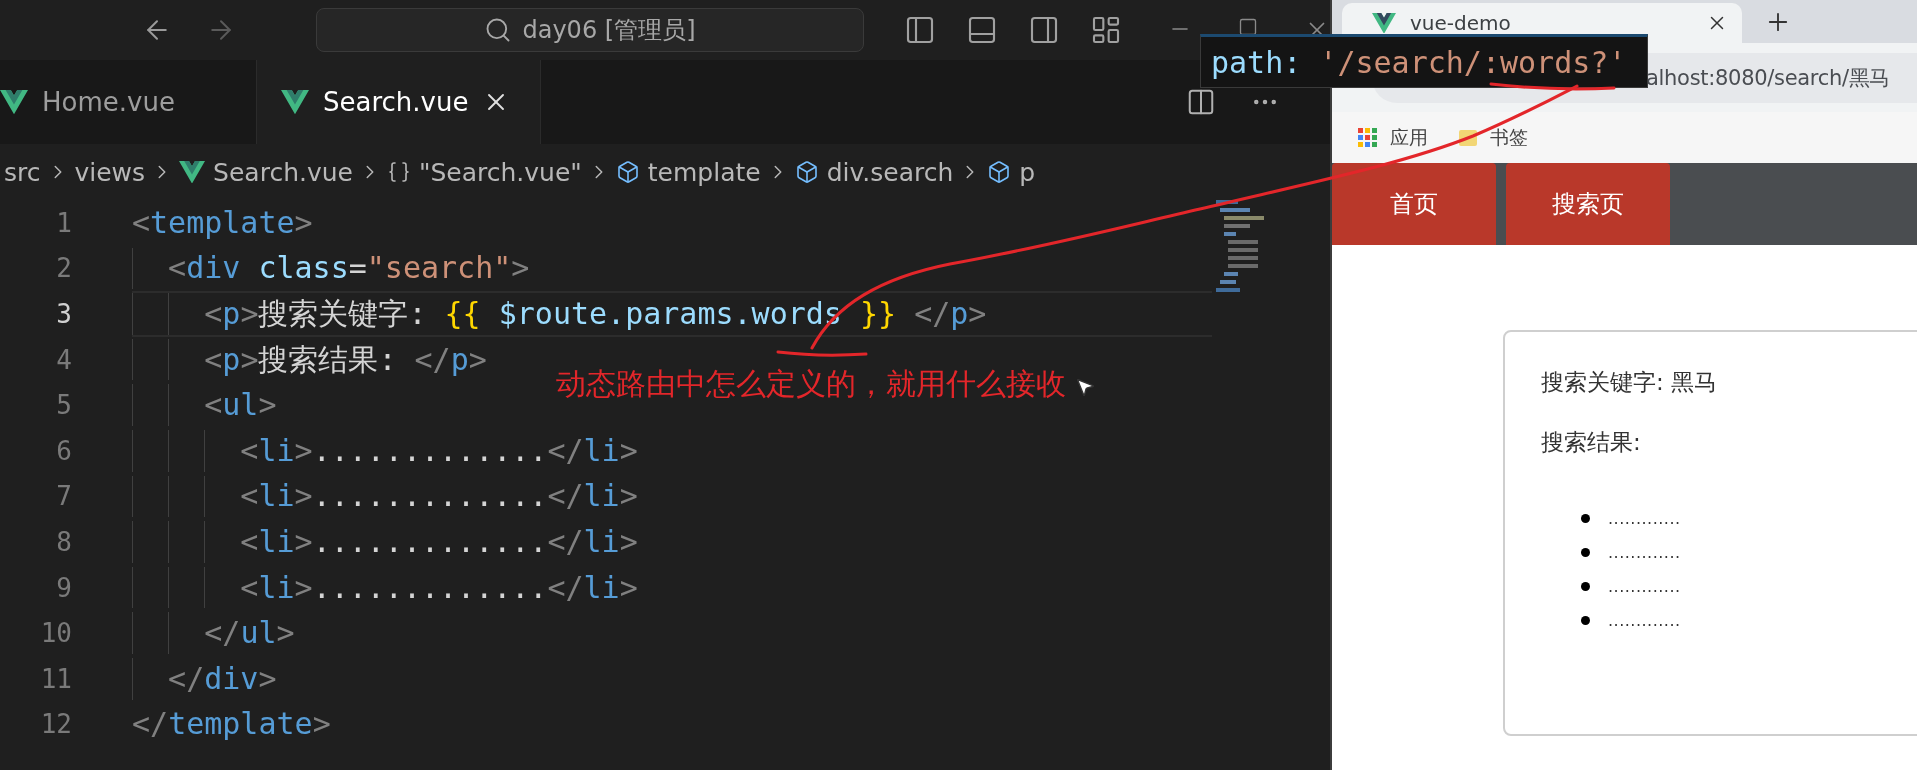 The width and height of the screenshot is (1917, 770). I want to click on split-editor-icon, so click(1201, 102).